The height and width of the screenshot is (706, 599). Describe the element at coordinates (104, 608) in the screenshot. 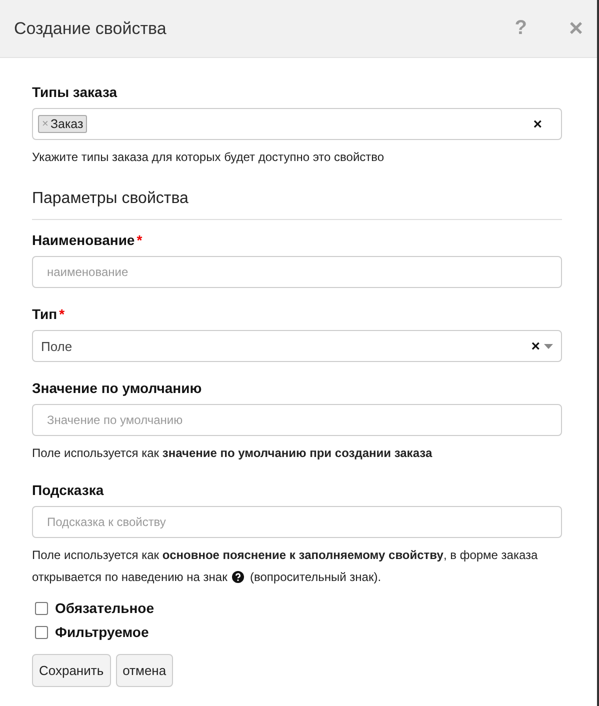

I see `checkbox-label: Обязательное` at that location.